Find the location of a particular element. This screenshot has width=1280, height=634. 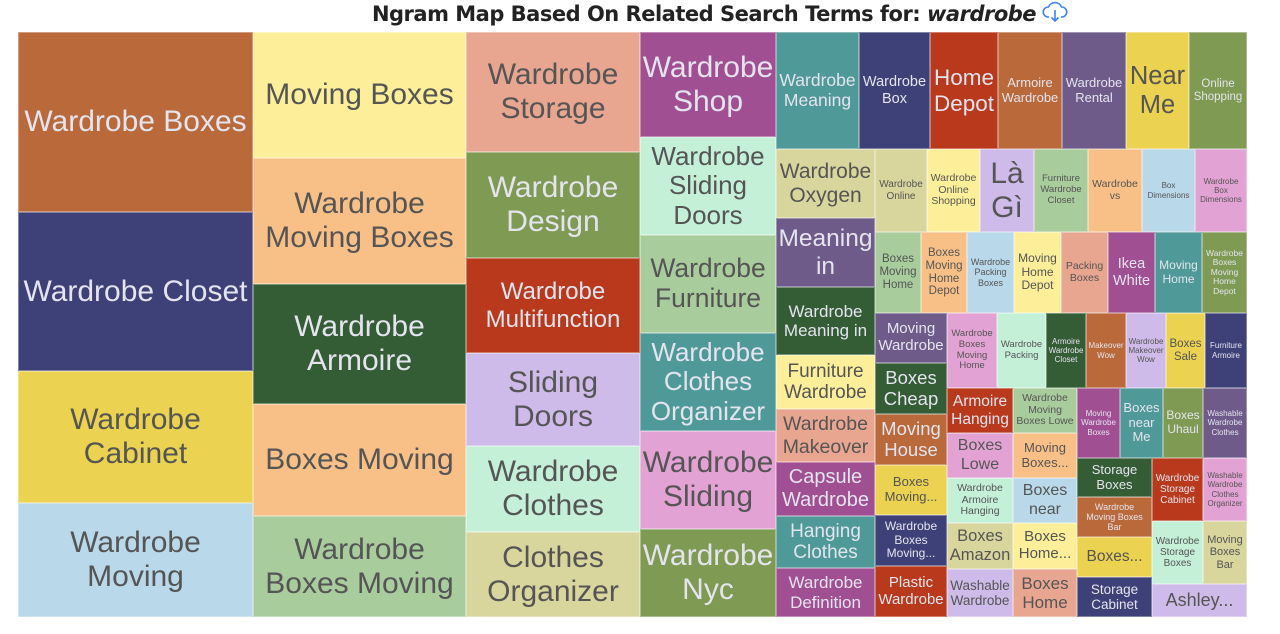

treemap-cell: Wardrobe Sliding is located at coordinates (708, 480).